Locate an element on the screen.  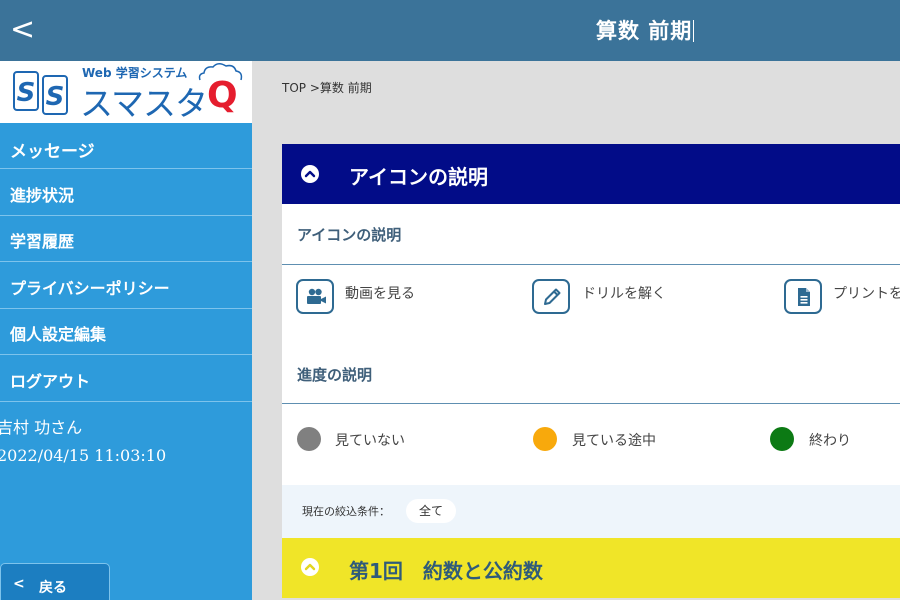
video-camera-icon is located at coordinates (315, 296).